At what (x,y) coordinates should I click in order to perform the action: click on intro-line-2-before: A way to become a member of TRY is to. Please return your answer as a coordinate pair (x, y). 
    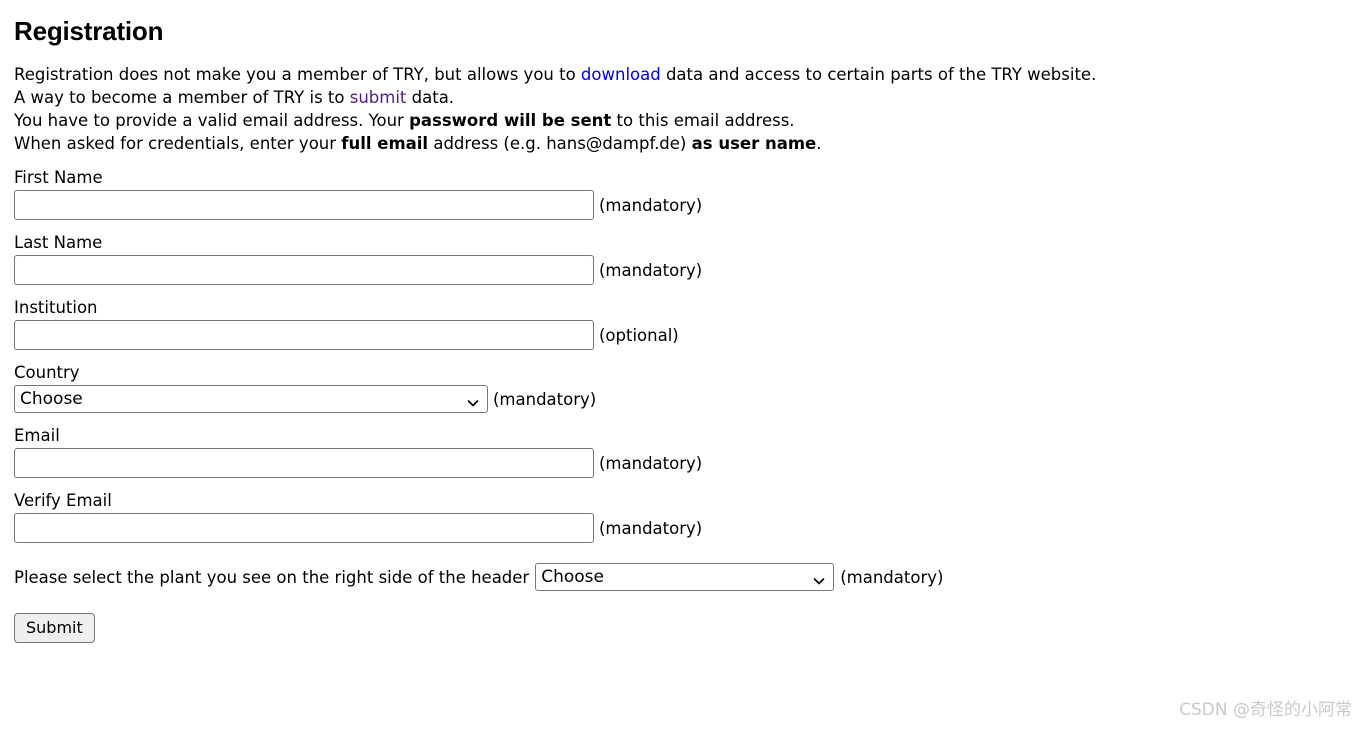
    Looking at the image, I should click on (182, 98).